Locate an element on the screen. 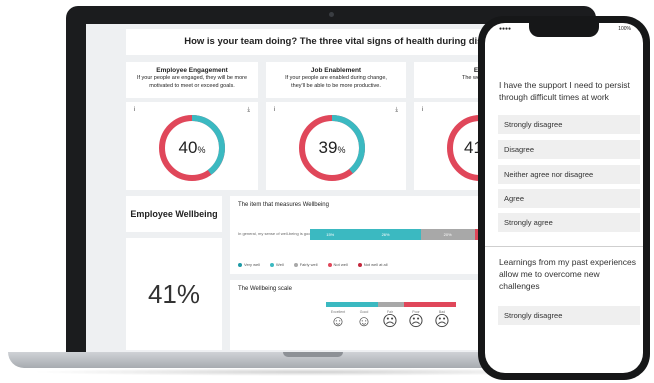 This screenshot has height=383, width=654. legend-item: Fairly well is located at coordinates (305, 264).